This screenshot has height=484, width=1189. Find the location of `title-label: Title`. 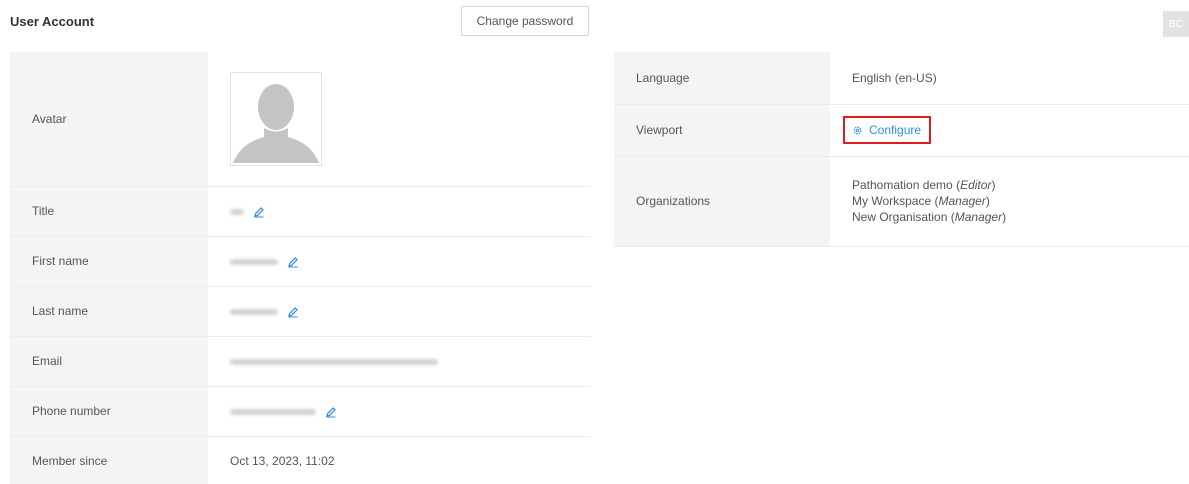

title-label: Title is located at coordinates (109, 211).